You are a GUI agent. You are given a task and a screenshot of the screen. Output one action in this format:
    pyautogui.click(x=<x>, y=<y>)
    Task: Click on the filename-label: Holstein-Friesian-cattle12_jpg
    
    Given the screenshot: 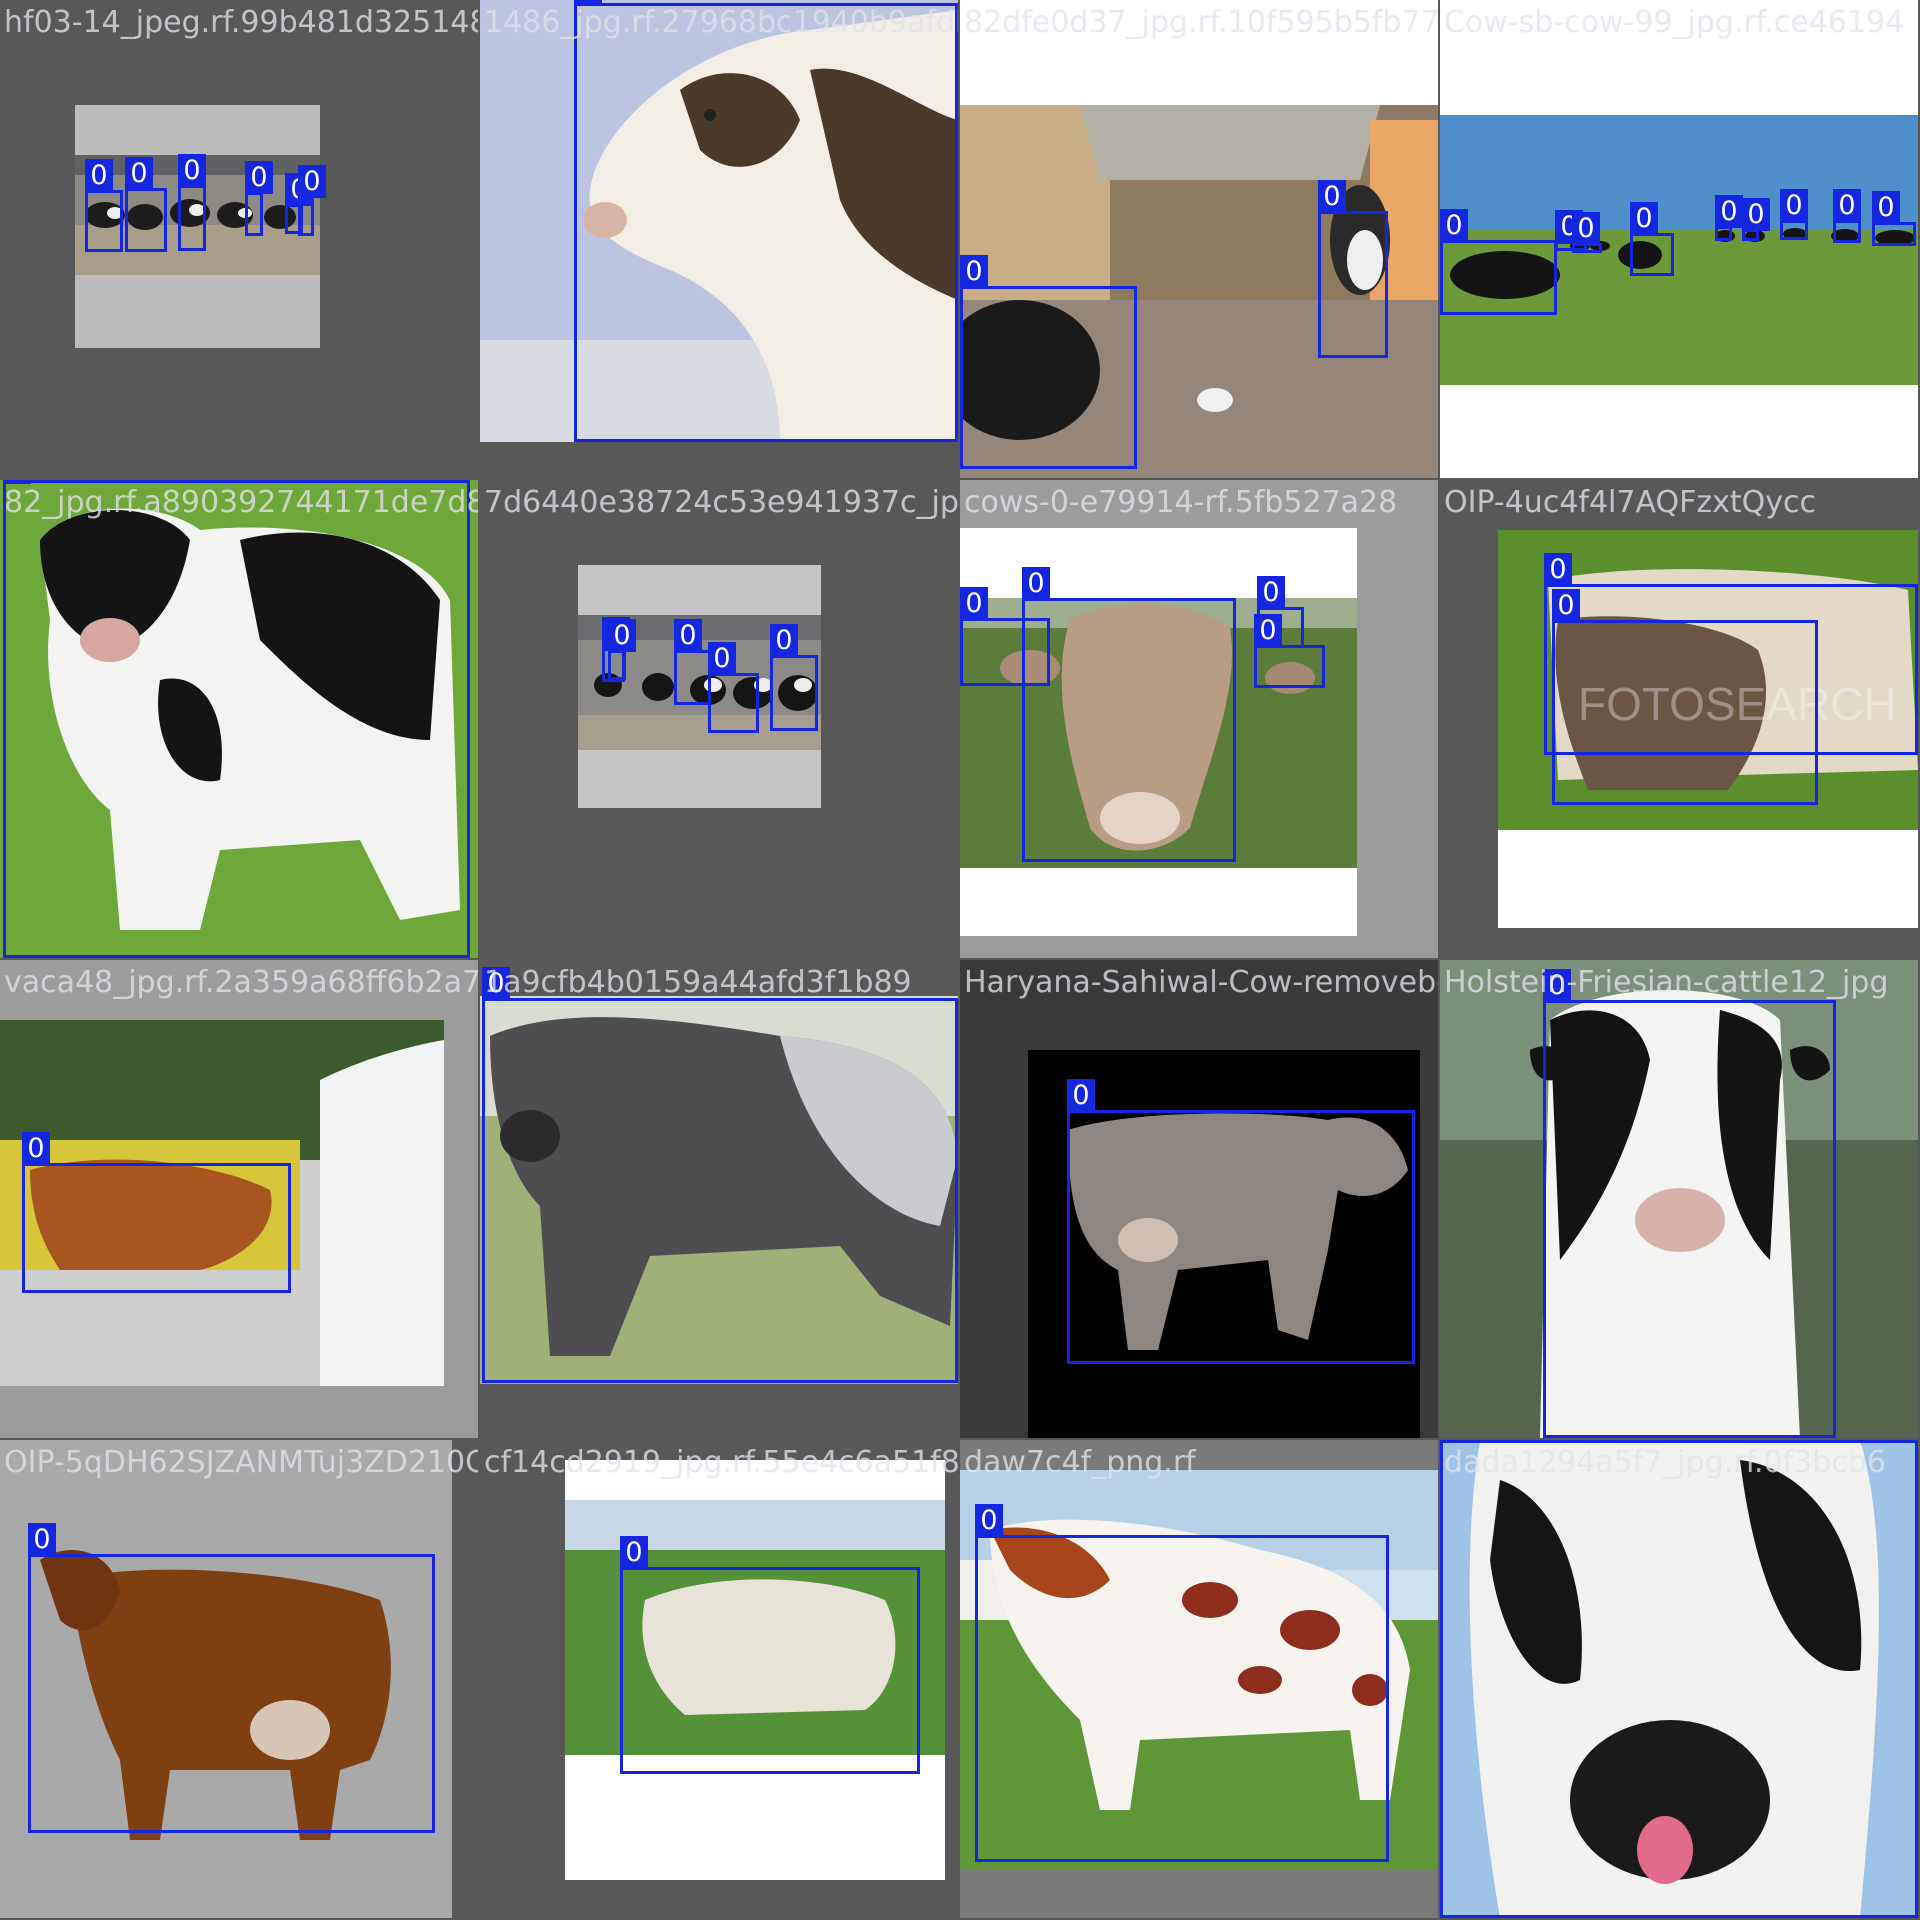 What is the action you would take?
    pyautogui.click(x=1666, y=982)
    